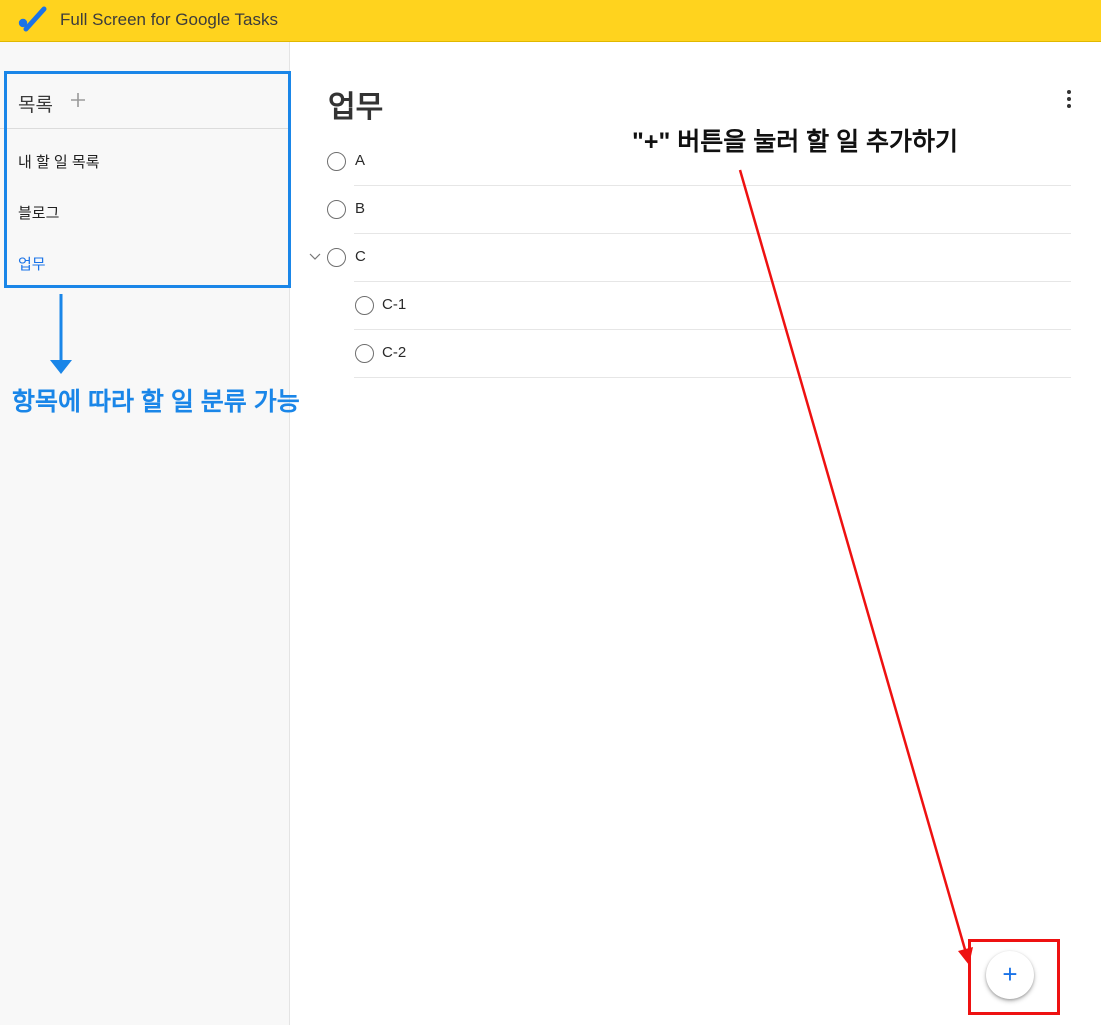 The width and height of the screenshot is (1101, 1025). What do you see at coordinates (315, 257) in the screenshot?
I see `chevron-down-icon` at bounding box center [315, 257].